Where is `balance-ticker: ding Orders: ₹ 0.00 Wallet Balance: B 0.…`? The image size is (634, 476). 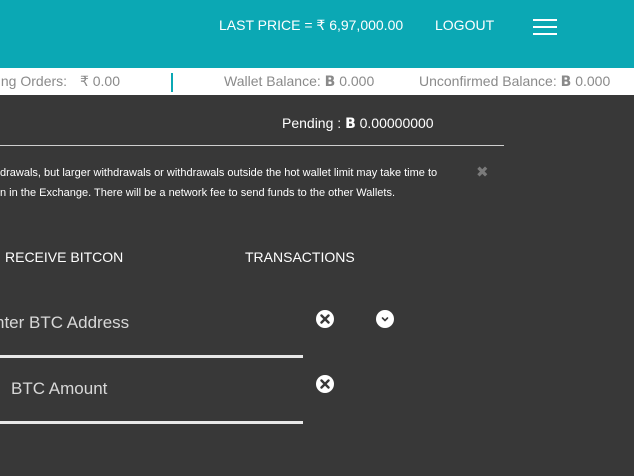
balance-ticker: ding Orders: ₹ 0.00 Wallet Balance: B 0.… is located at coordinates (317, 81).